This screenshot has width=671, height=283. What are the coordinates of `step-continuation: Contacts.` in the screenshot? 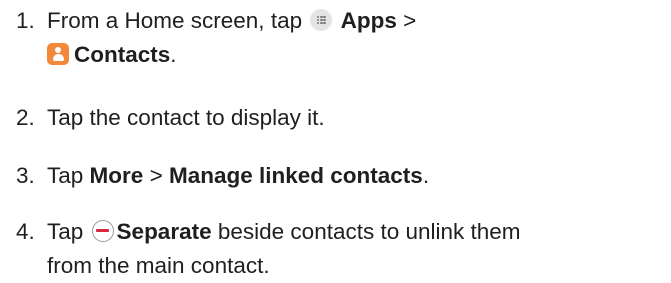 It's located at (216, 55).